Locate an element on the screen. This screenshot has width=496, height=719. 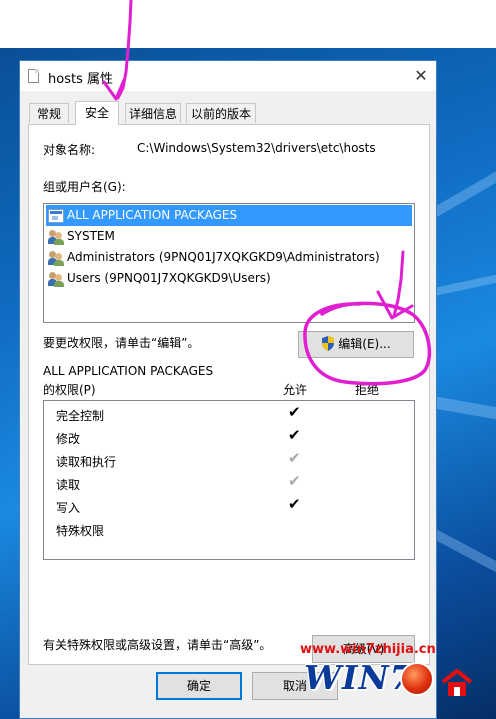
list-item: Users (9PNQ01J7XQKGKD9\Users) is located at coordinates (229, 278).